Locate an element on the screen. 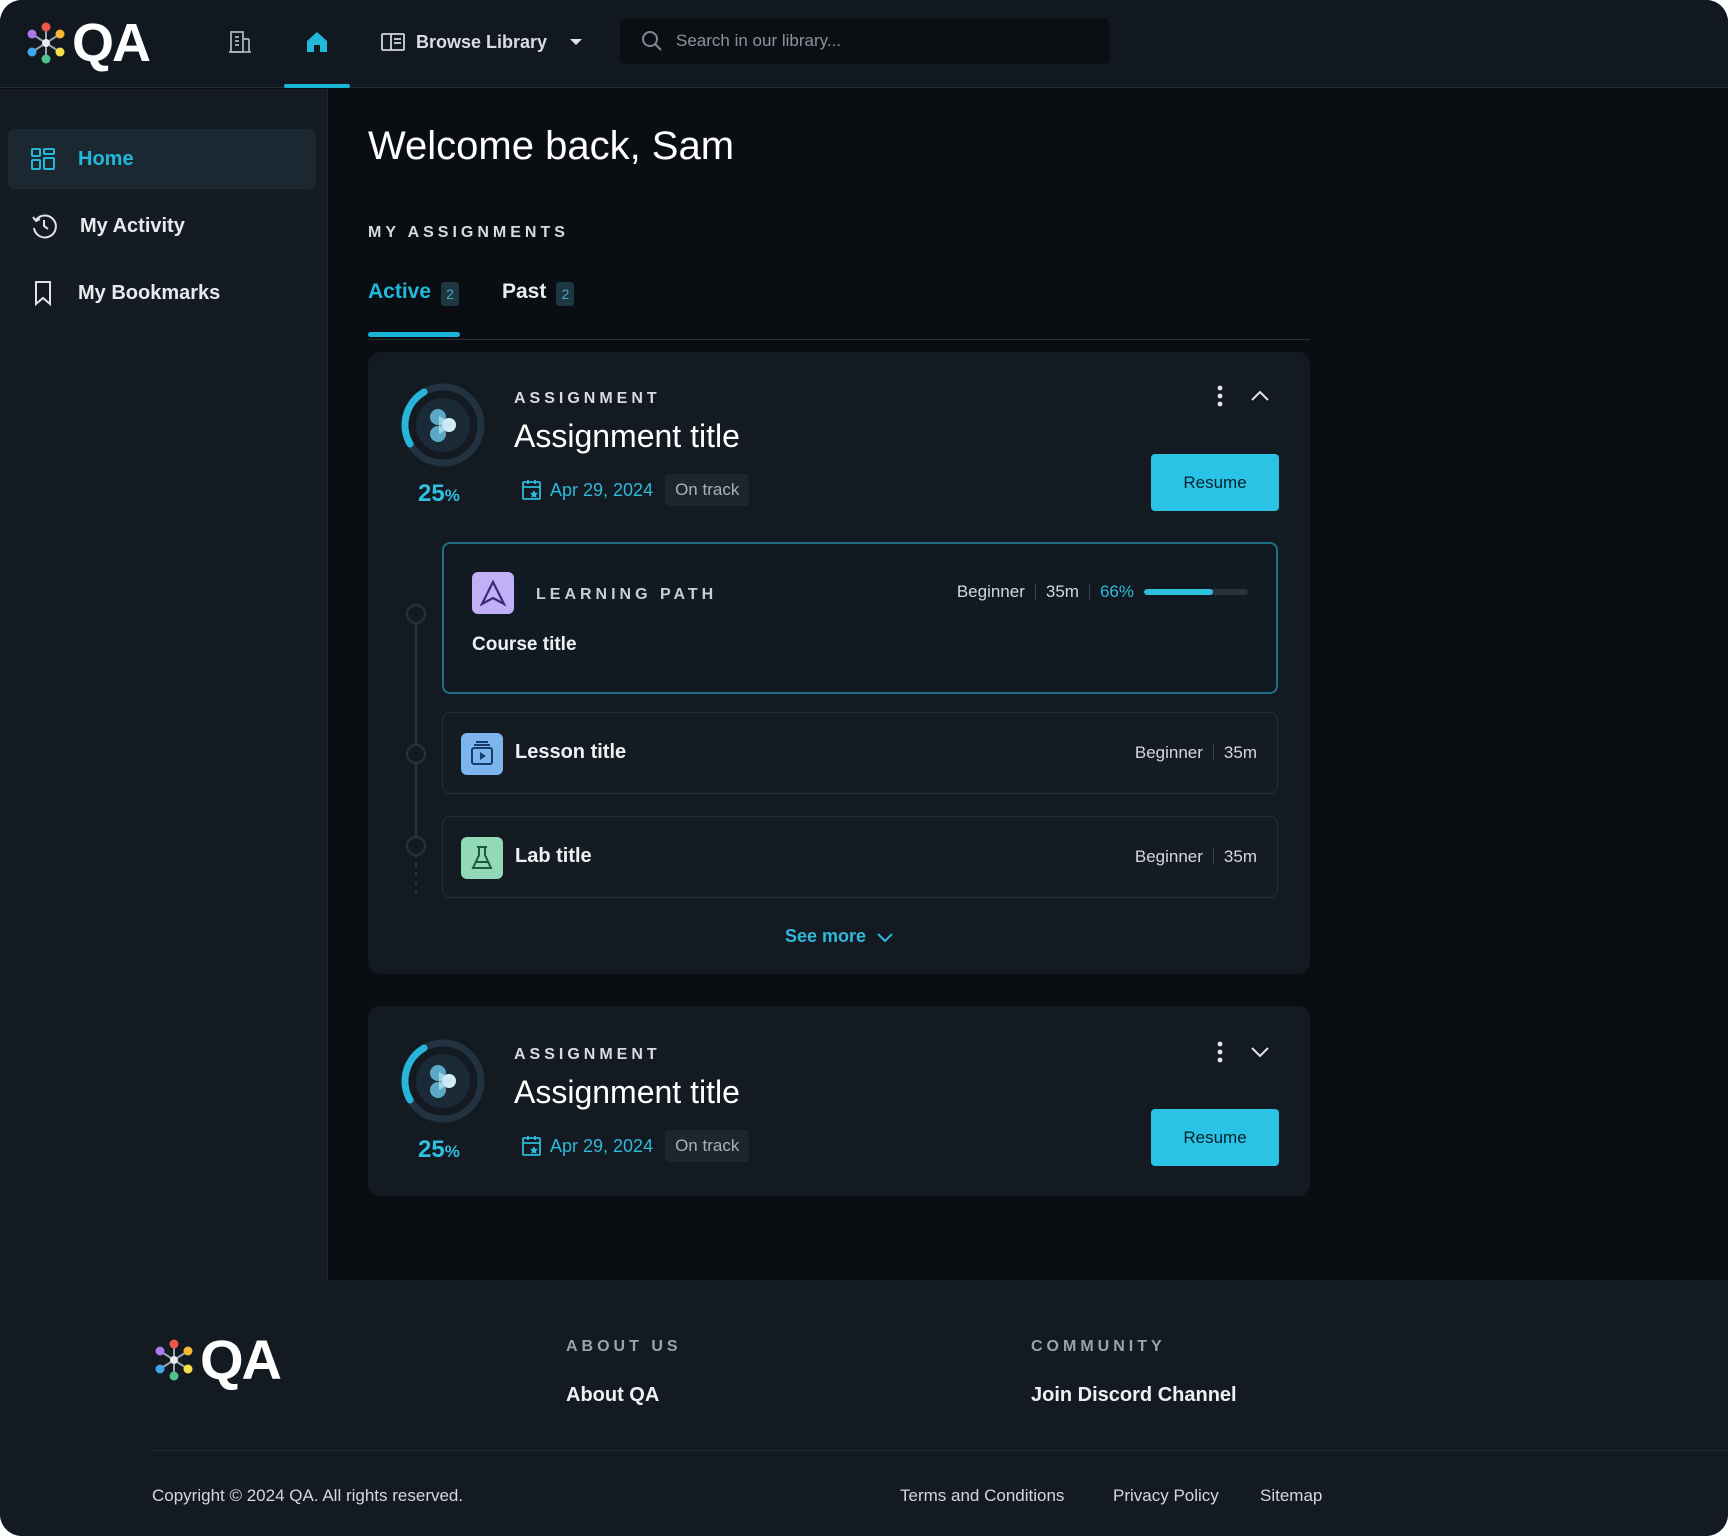 The width and height of the screenshot is (1728, 1536). tab-label: Past is located at coordinates (524, 291).